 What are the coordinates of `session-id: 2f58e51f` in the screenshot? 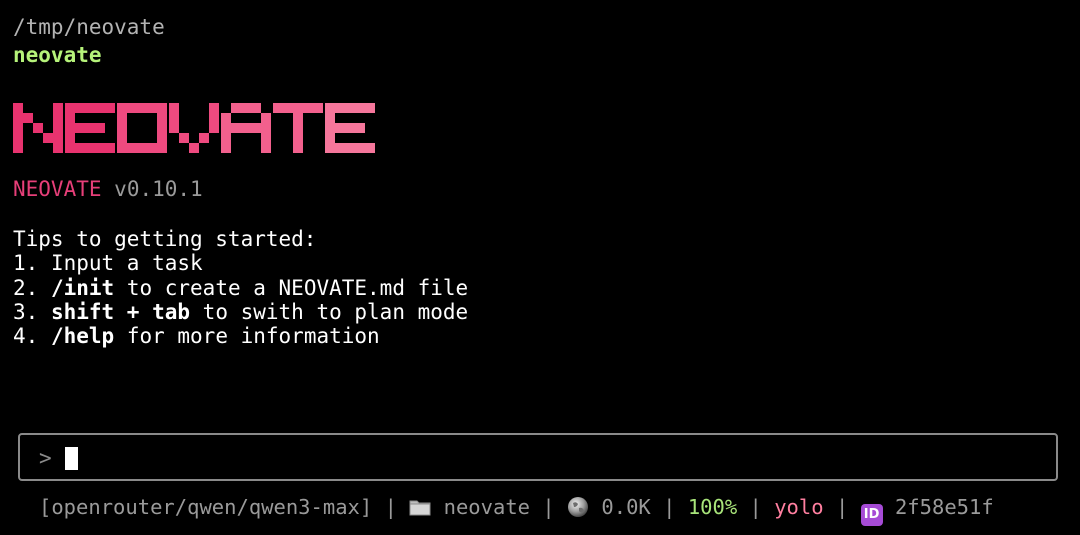 It's located at (944, 507).